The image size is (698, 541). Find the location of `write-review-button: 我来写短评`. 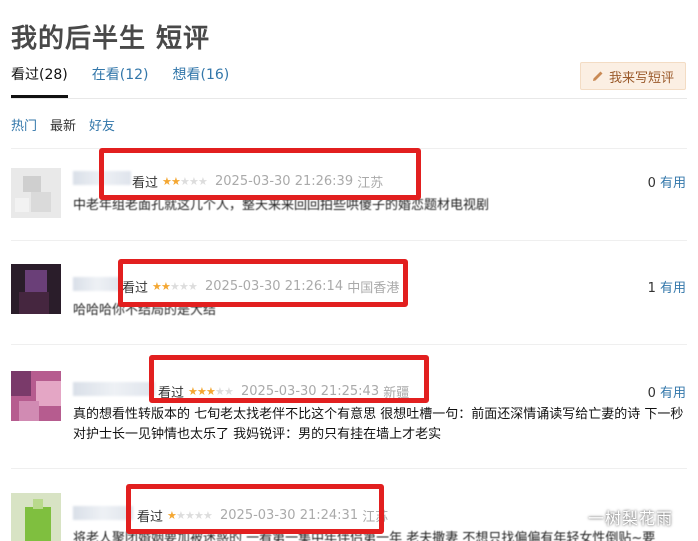

write-review-button: 我来写短评 is located at coordinates (633, 76).